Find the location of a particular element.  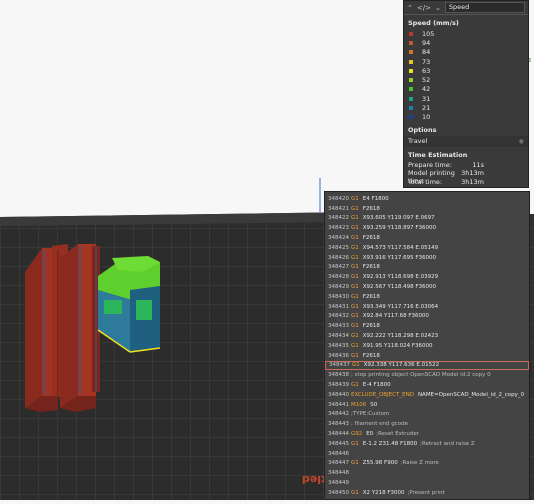

collapse-icon: ⌃ is located at coordinates (410, 8).